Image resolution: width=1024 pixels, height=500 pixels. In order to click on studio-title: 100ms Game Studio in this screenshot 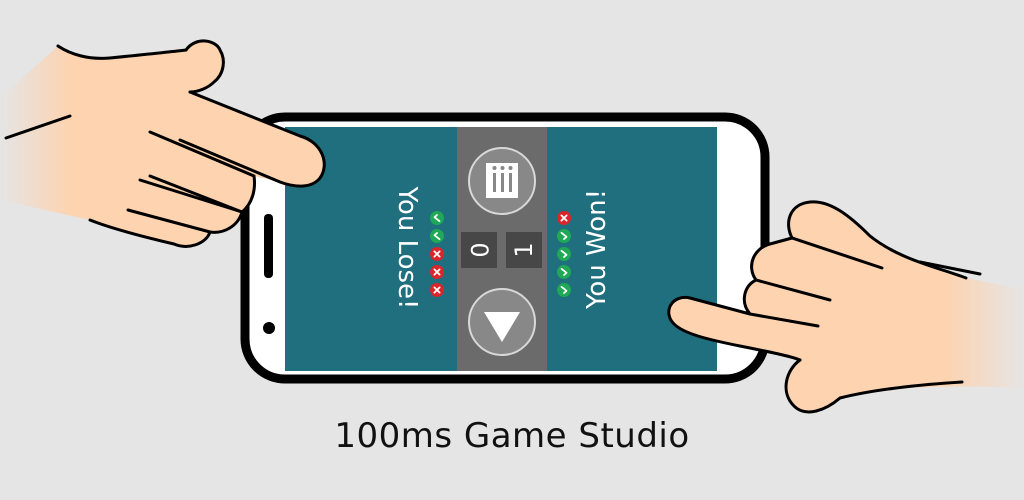, I will do `click(512, 436)`.